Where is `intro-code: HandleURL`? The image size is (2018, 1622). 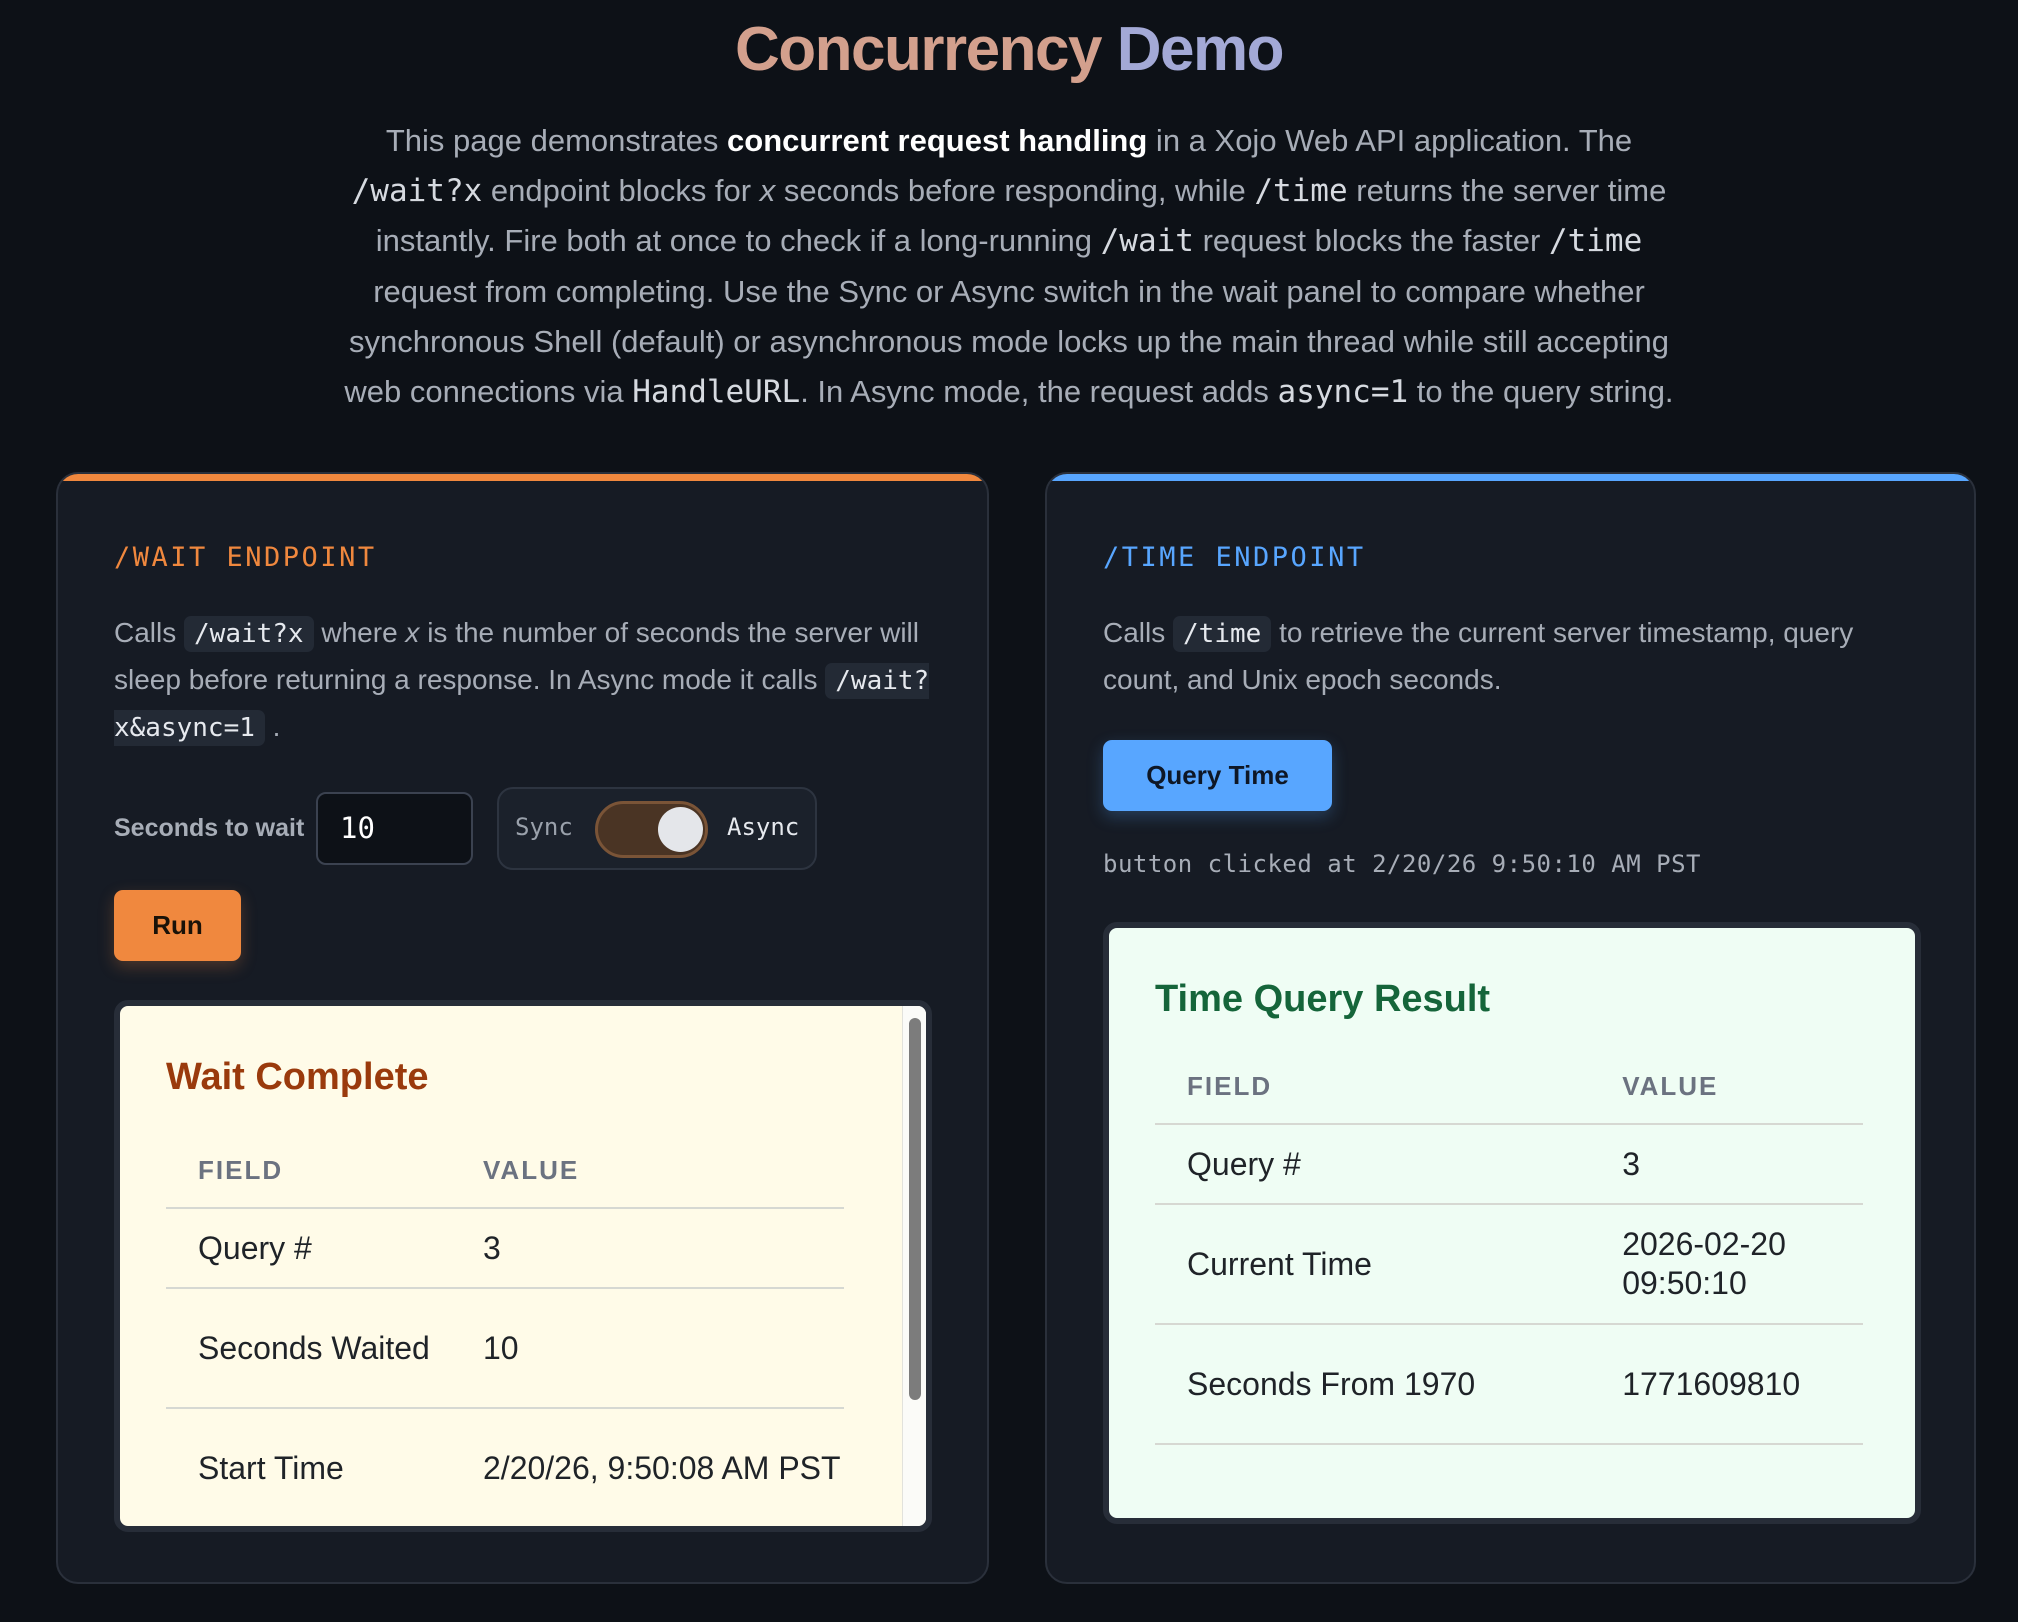
intro-code: HandleURL is located at coordinates (716, 392).